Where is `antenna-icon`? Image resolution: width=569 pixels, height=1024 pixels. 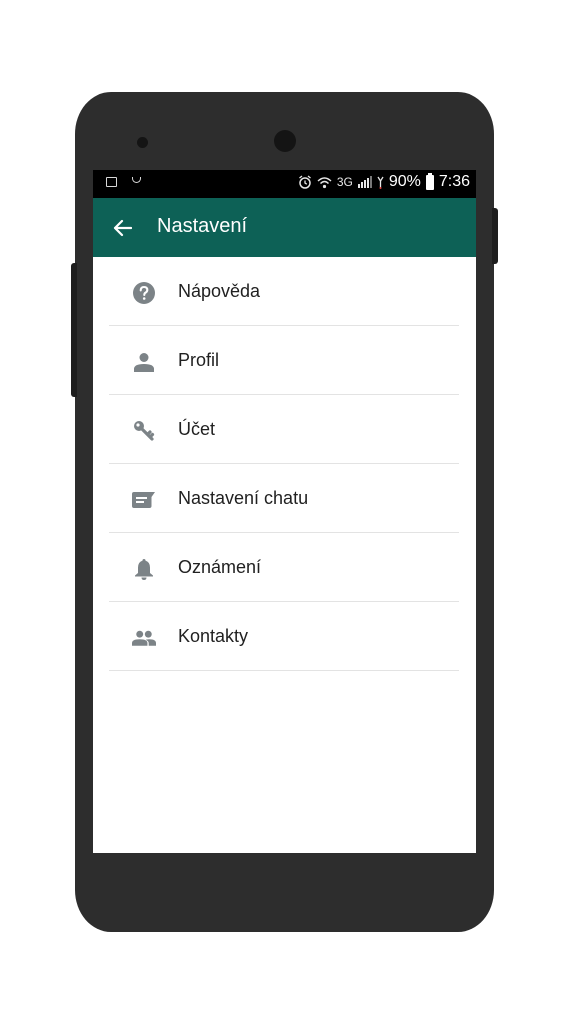
antenna-icon is located at coordinates (380, 182).